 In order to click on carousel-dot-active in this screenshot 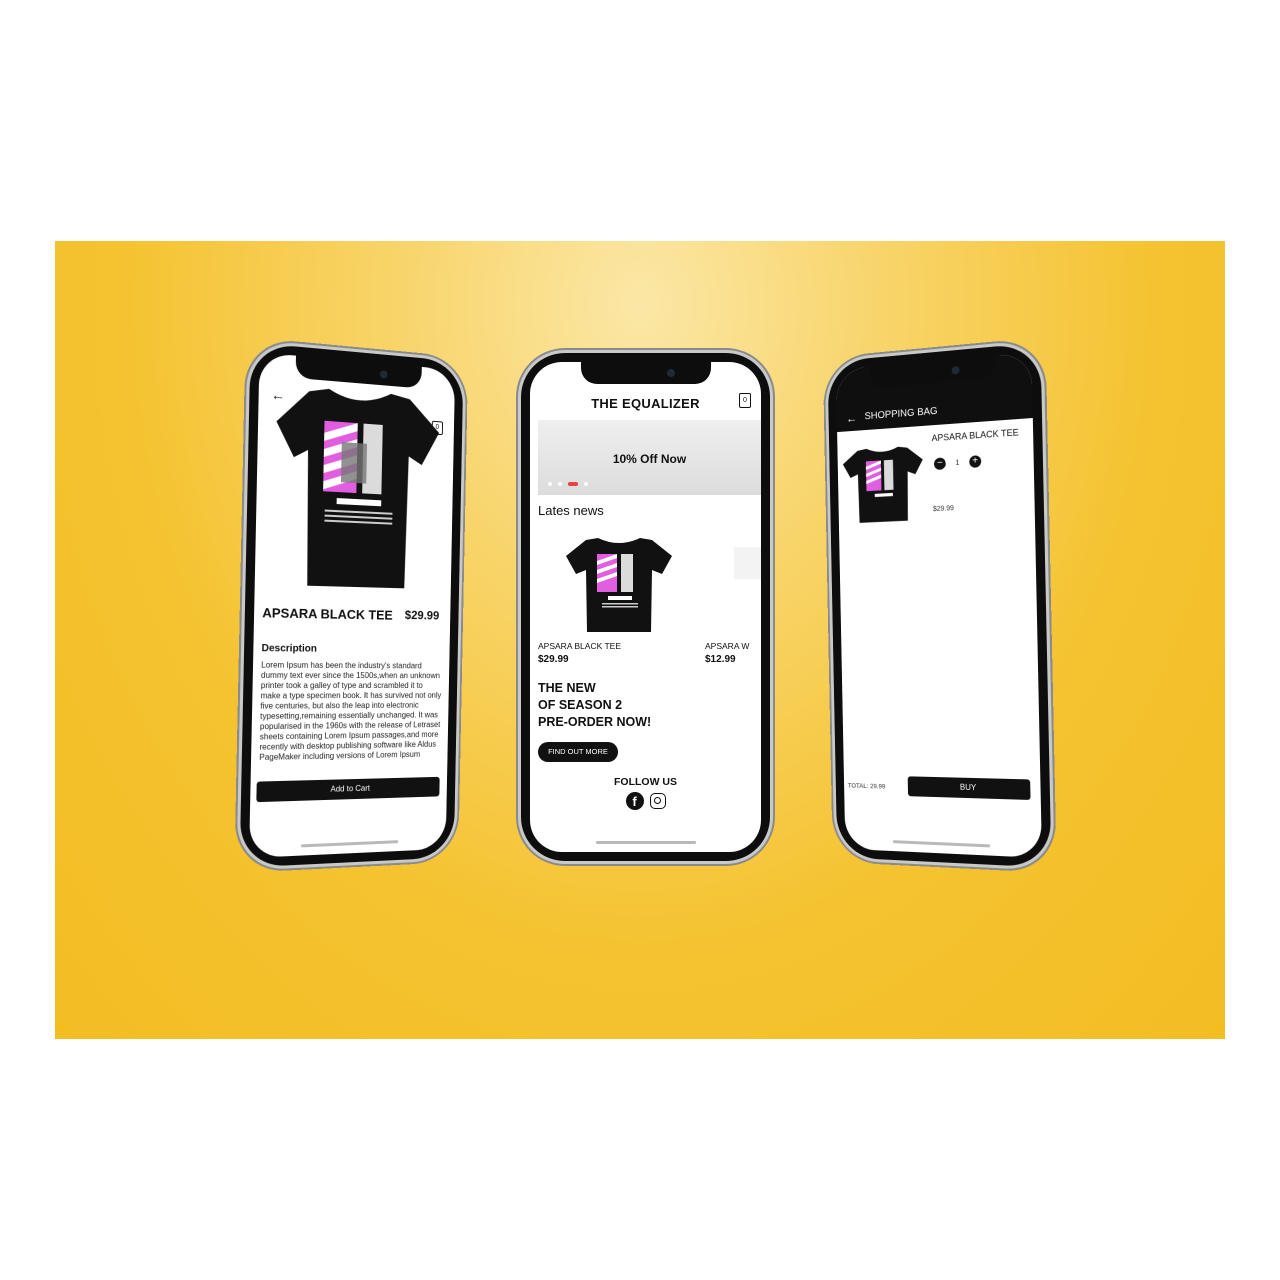, I will do `click(573, 484)`.